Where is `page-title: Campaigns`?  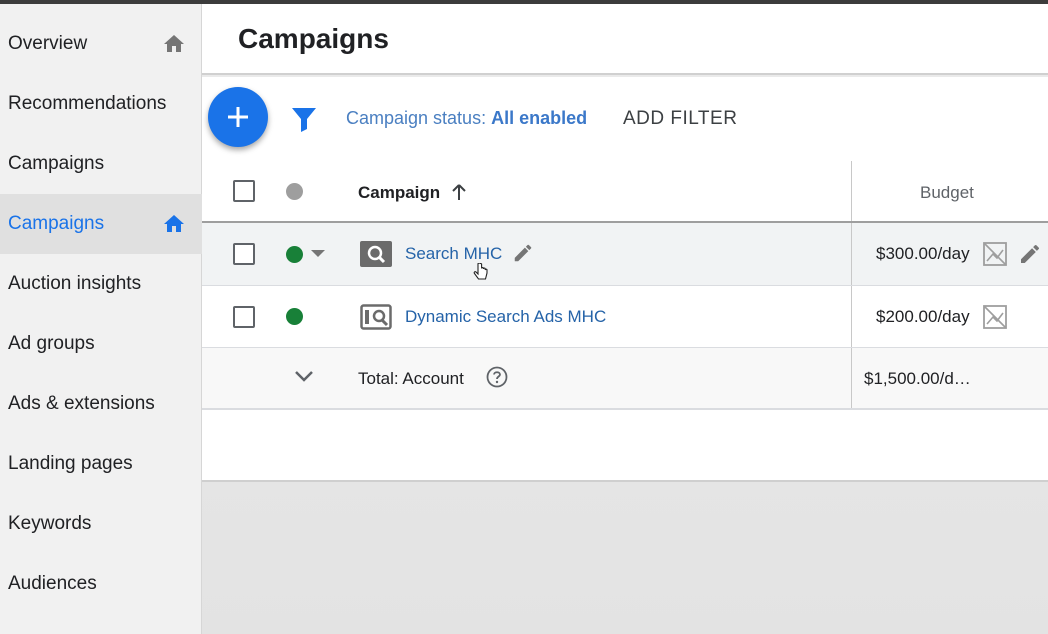
page-title: Campaigns is located at coordinates (313, 38).